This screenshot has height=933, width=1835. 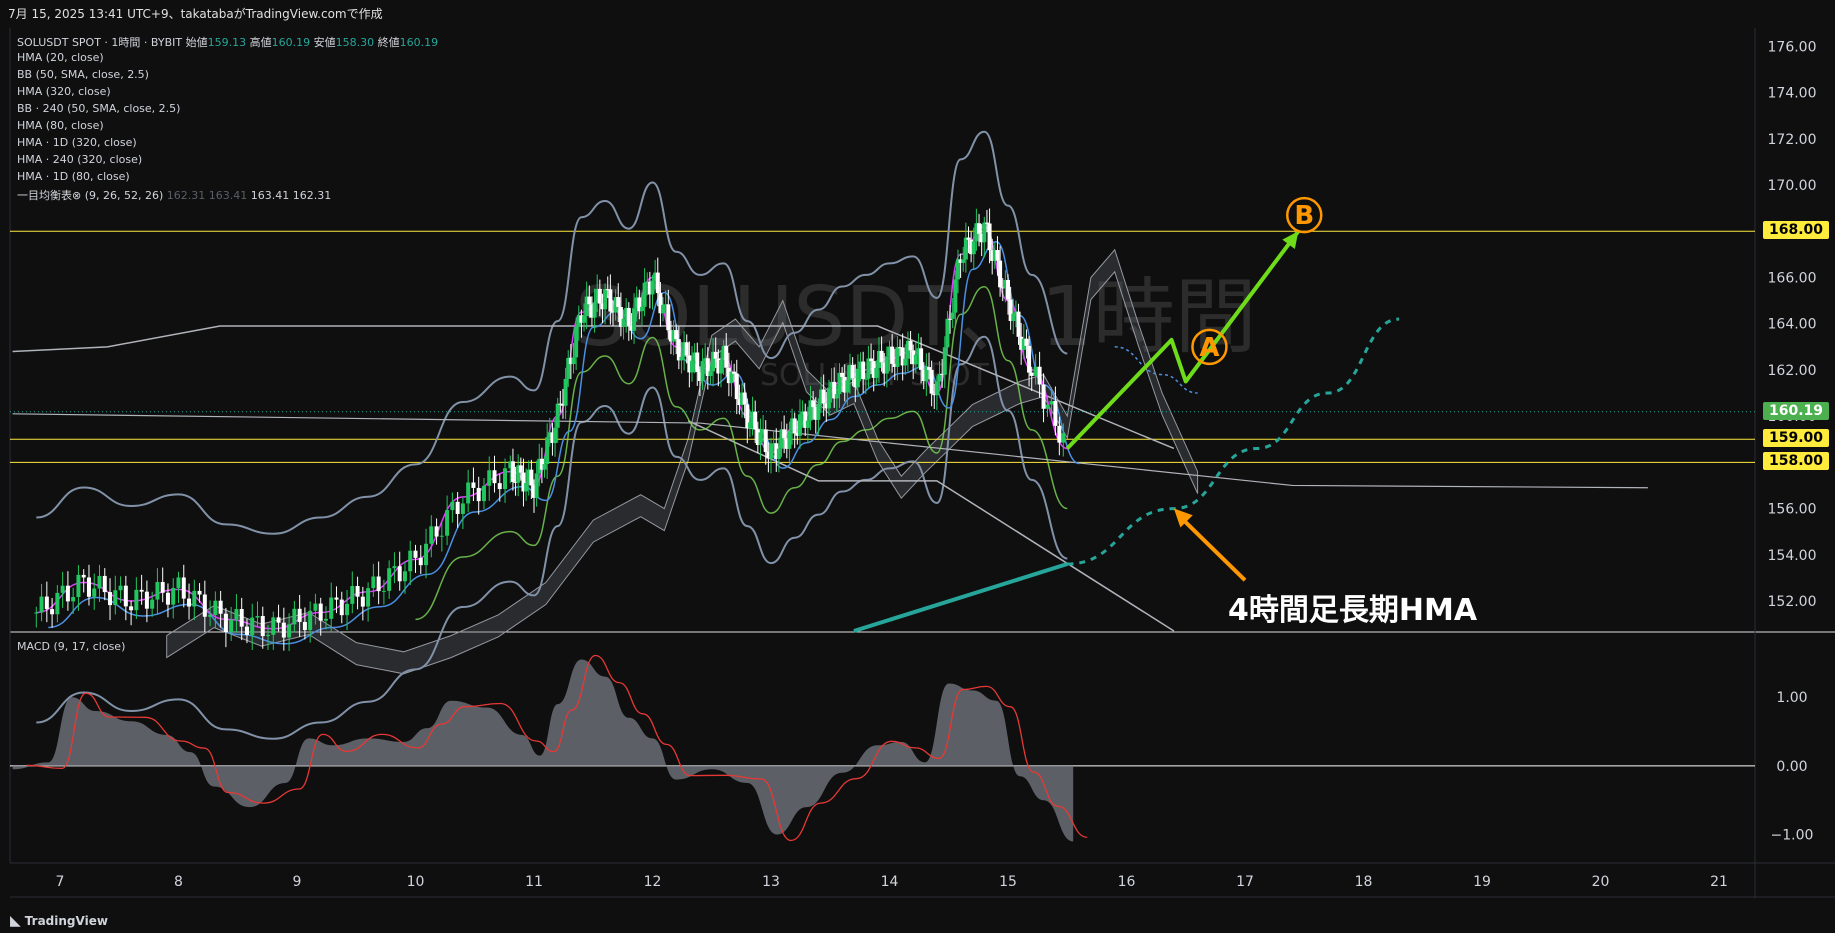 I want to click on legend-indicator: BB · 240 (50, SMA, close, 2.5), so click(x=98, y=108).